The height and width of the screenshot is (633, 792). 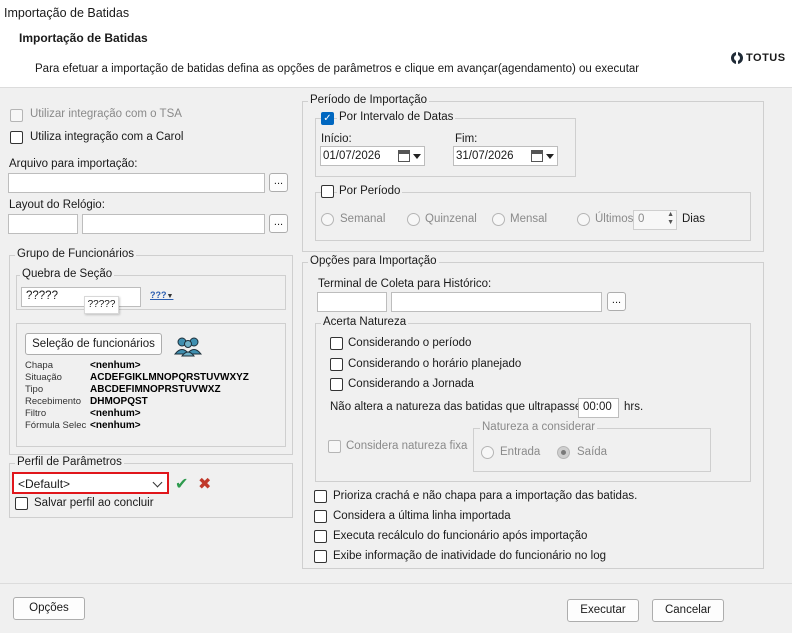 I want to click on info-value-recebimento: DHMOPQST, so click(x=119, y=401).